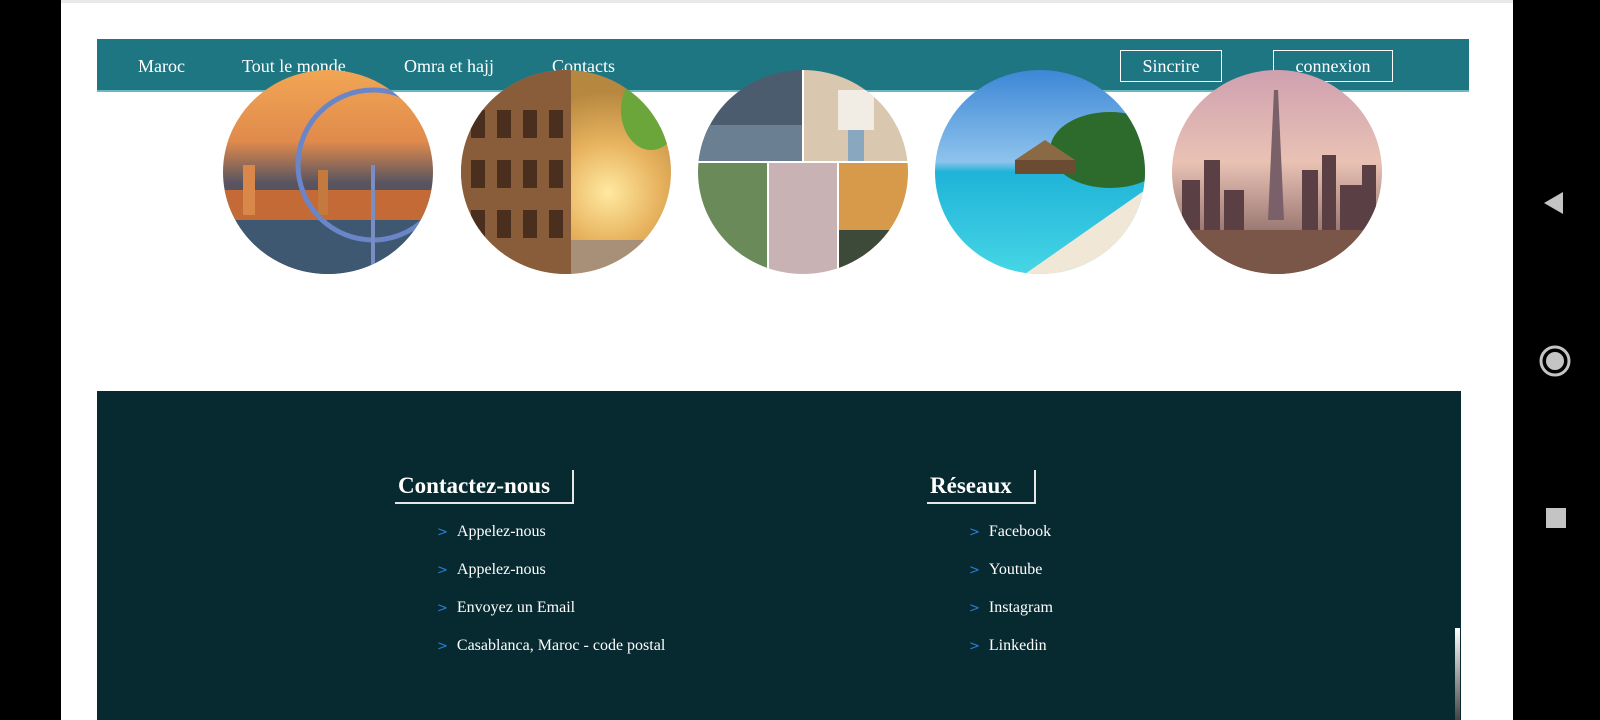  What do you see at coordinates (566, 172) in the screenshot?
I see `rome-colosseum-image` at bounding box center [566, 172].